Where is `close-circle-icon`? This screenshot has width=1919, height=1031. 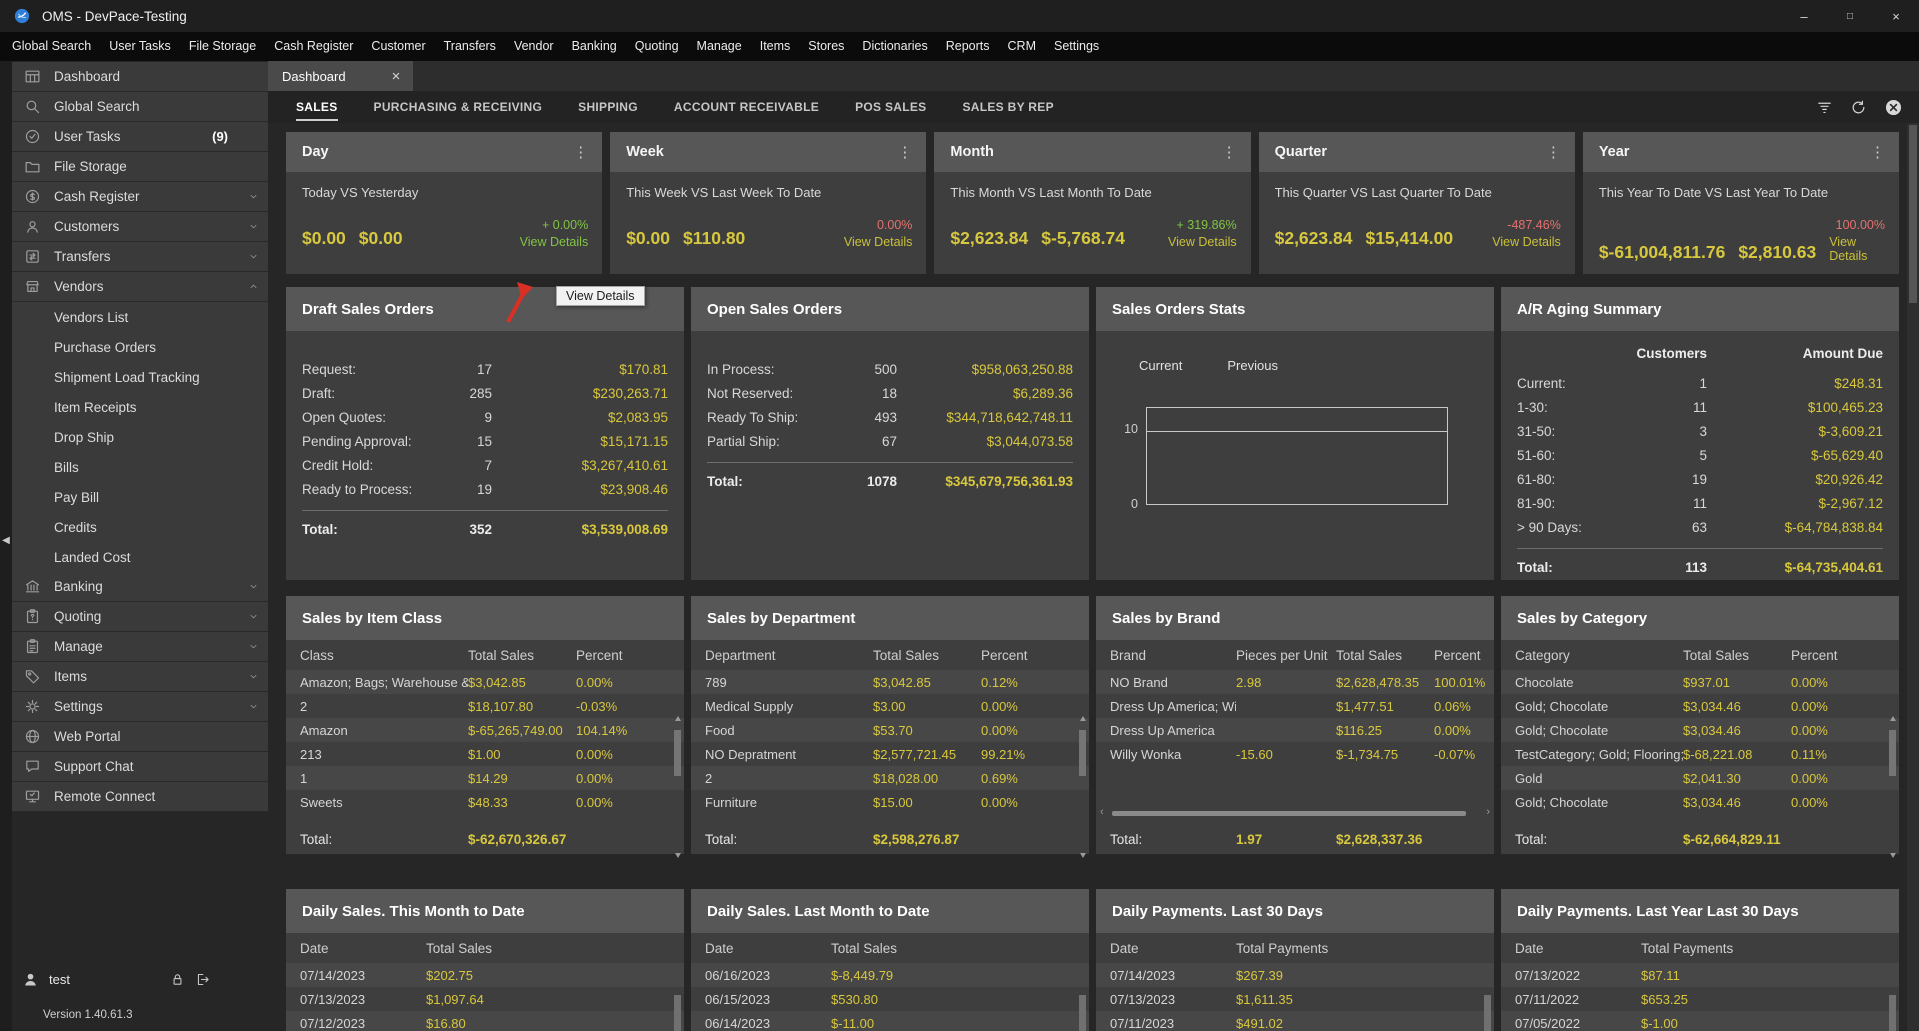 close-circle-icon is located at coordinates (1893, 107).